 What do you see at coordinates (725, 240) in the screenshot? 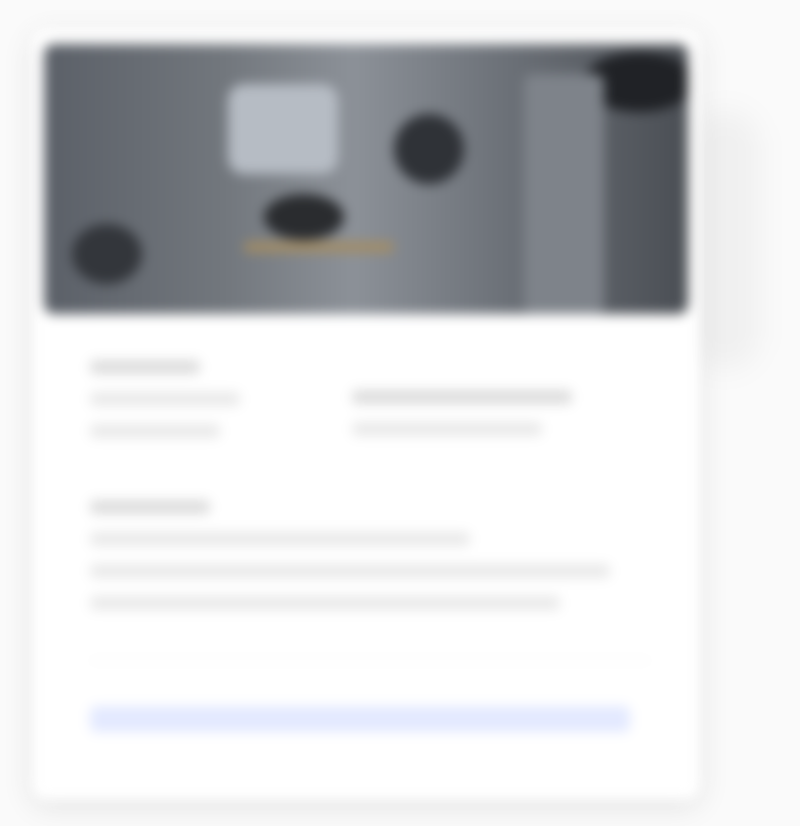
I see `side-shadow` at bounding box center [725, 240].